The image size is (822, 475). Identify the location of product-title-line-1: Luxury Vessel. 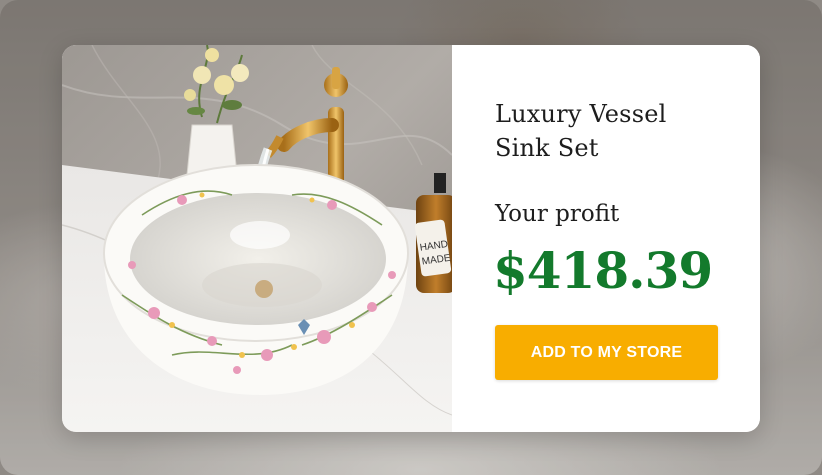
(581, 114).